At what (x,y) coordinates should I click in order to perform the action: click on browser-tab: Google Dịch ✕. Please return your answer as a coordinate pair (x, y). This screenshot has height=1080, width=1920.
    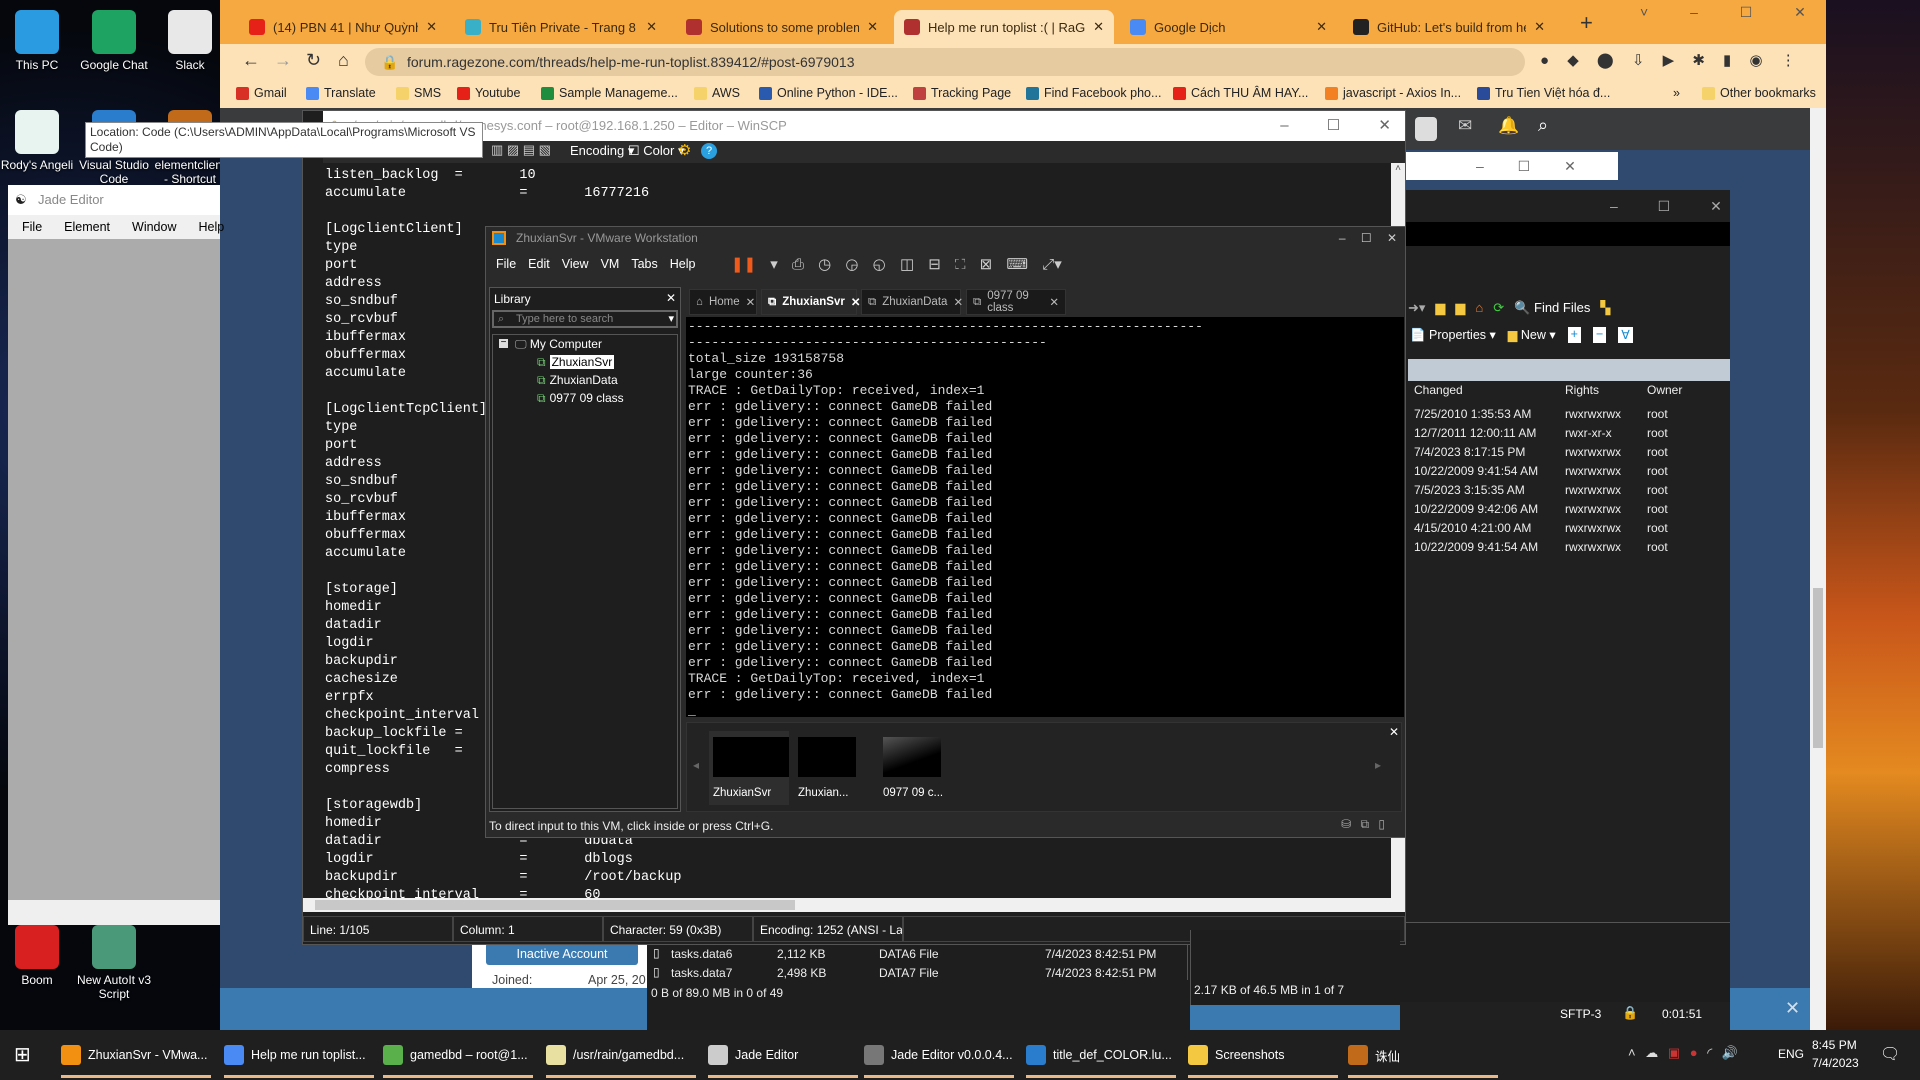
    Looking at the image, I should click on (1228, 27).